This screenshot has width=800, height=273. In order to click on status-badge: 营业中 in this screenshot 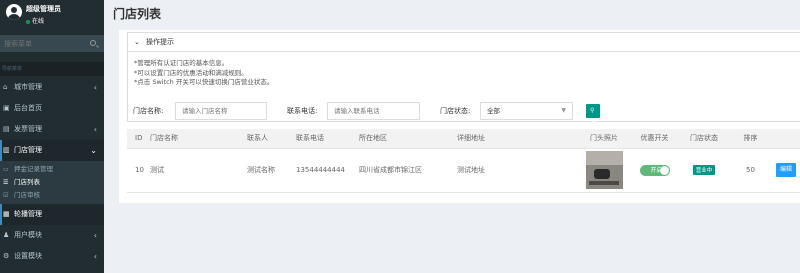, I will do `click(704, 170)`.